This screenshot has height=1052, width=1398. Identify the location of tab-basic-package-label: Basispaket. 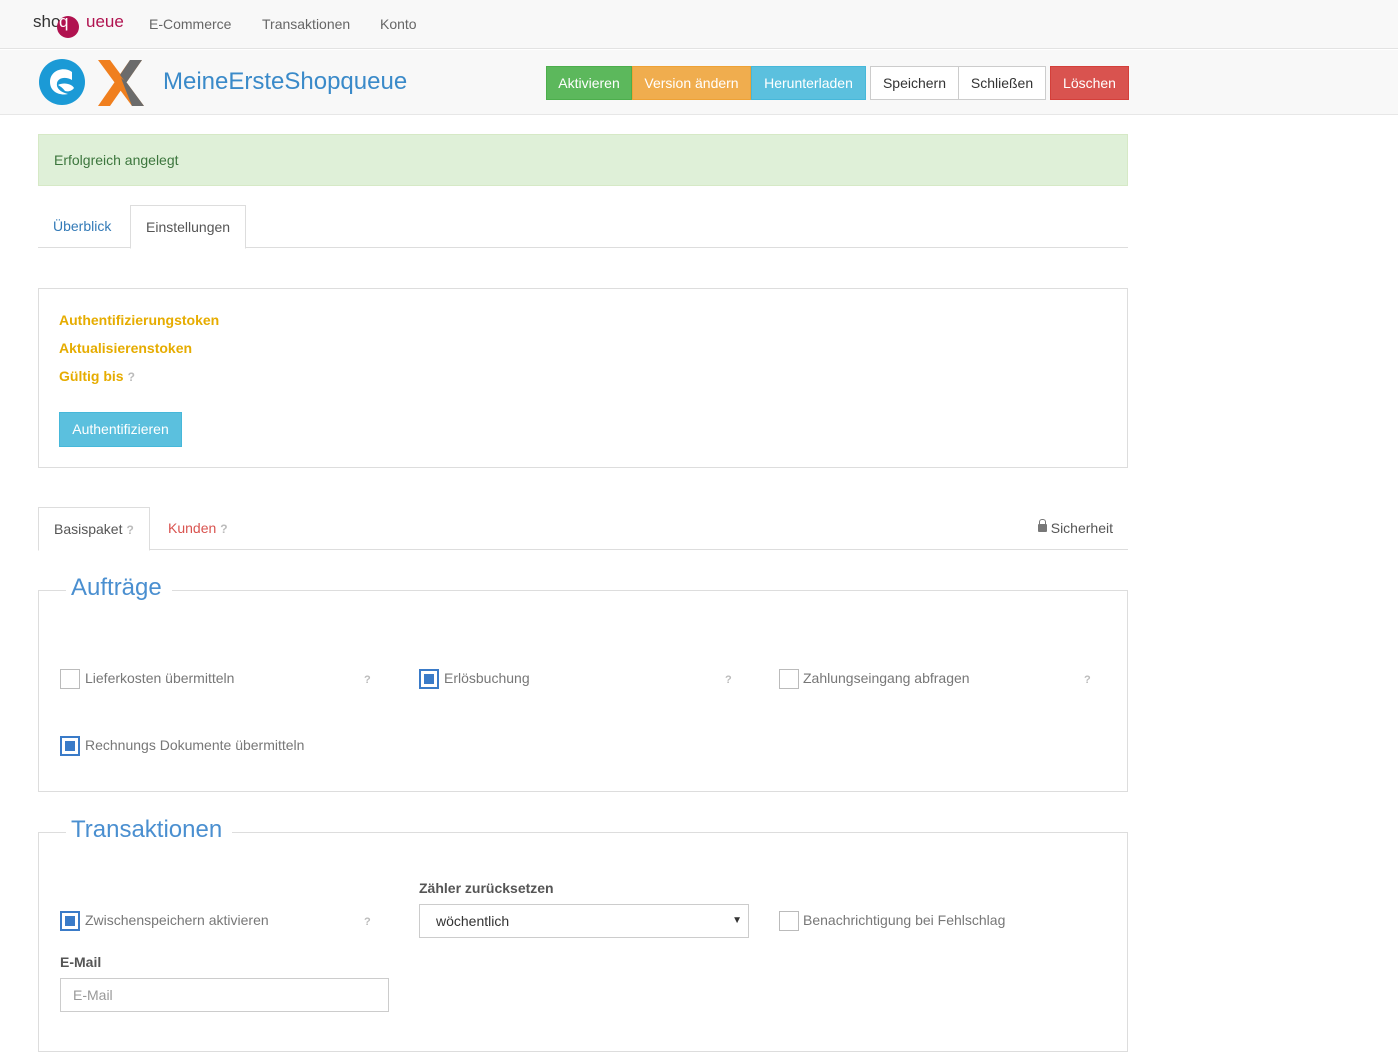
(88, 529).